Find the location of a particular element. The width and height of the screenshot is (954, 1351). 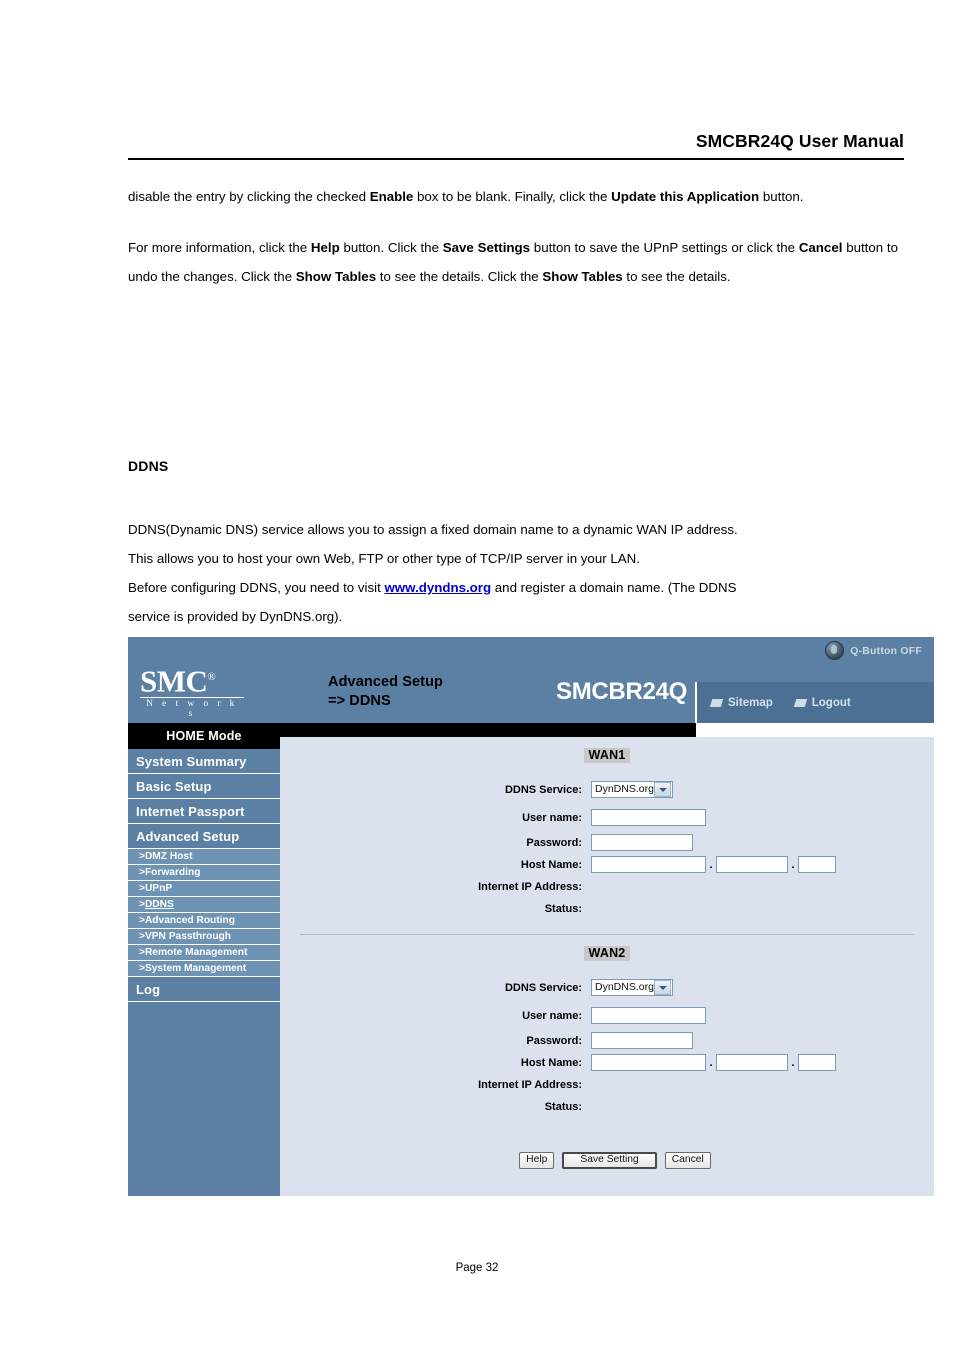

sidebar-home-mode: HOME Mode is located at coordinates (204, 736).